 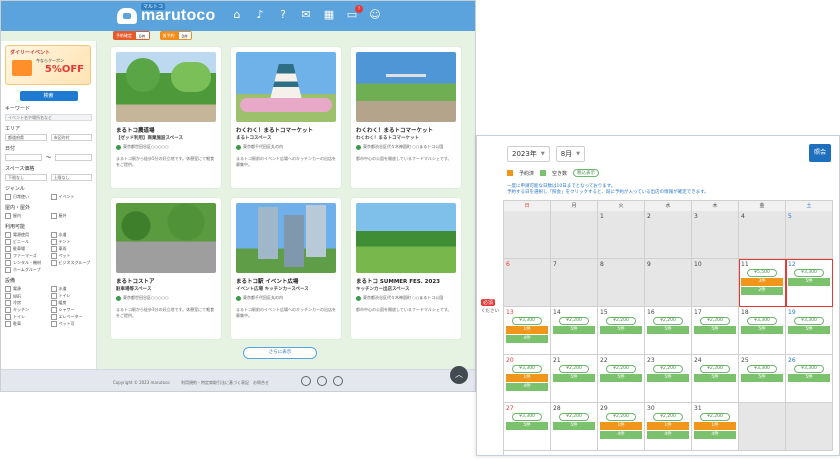 What do you see at coordinates (329, 15) in the screenshot?
I see `calendar-icon: ▦` at bounding box center [329, 15].